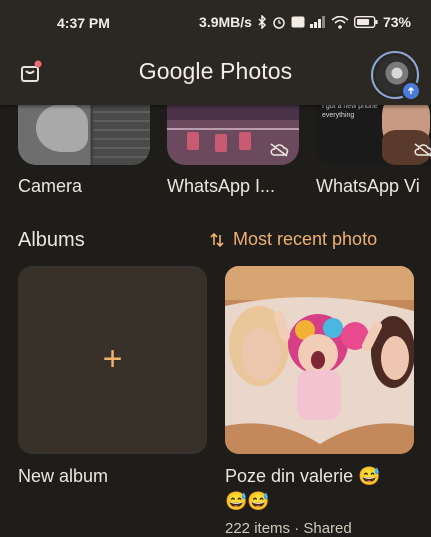 Image resolution: width=431 pixels, height=537 pixels. I want to click on sort-button: Most recent photo, so click(293, 239).